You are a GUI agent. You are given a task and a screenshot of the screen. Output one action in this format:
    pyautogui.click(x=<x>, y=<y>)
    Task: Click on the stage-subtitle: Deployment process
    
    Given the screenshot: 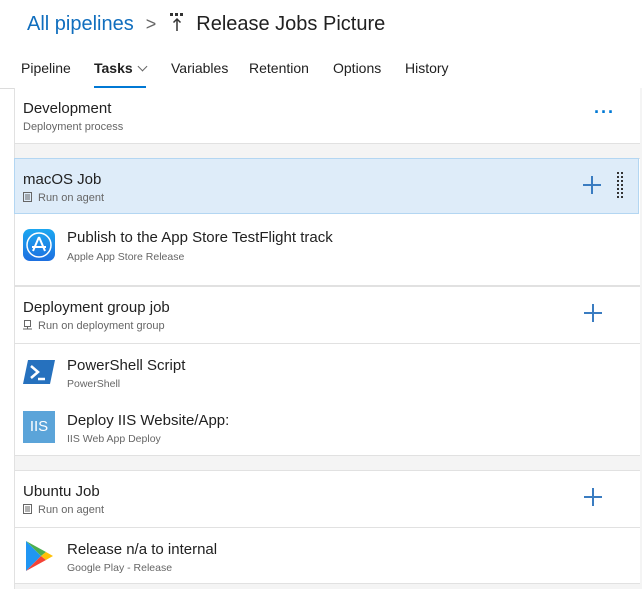 What is the action you would take?
    pyautogui.click(x=73, y=127)
    